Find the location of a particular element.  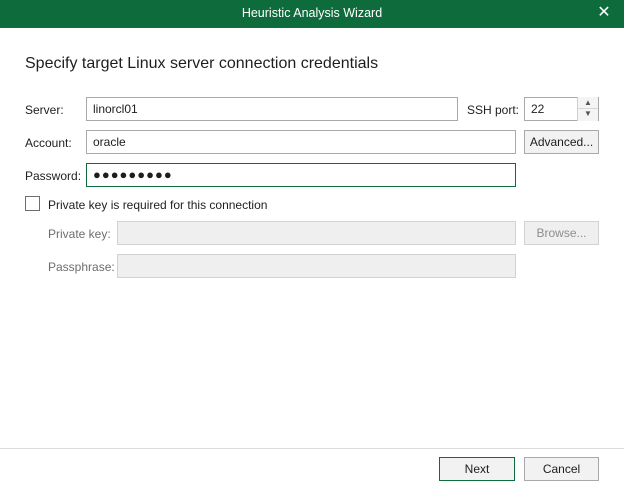

server-label: Server: is located at coordinates (44, 110).